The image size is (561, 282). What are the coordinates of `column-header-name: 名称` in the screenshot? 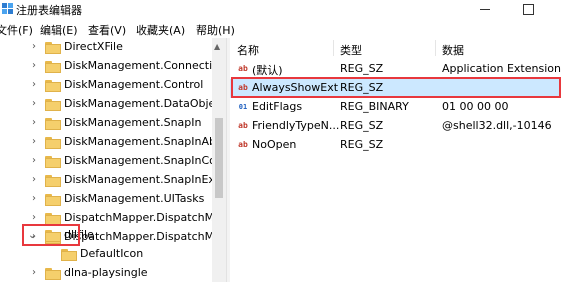 It's located at (248, 50).